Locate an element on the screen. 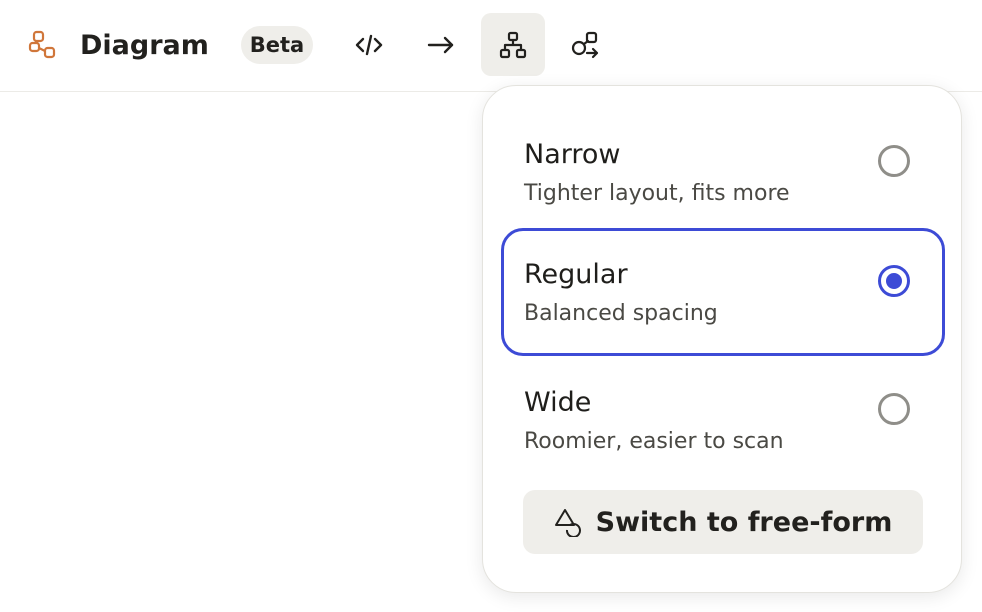 This screenshot has width=982, height=612. radio-regular is located at coordinates (894, 281).